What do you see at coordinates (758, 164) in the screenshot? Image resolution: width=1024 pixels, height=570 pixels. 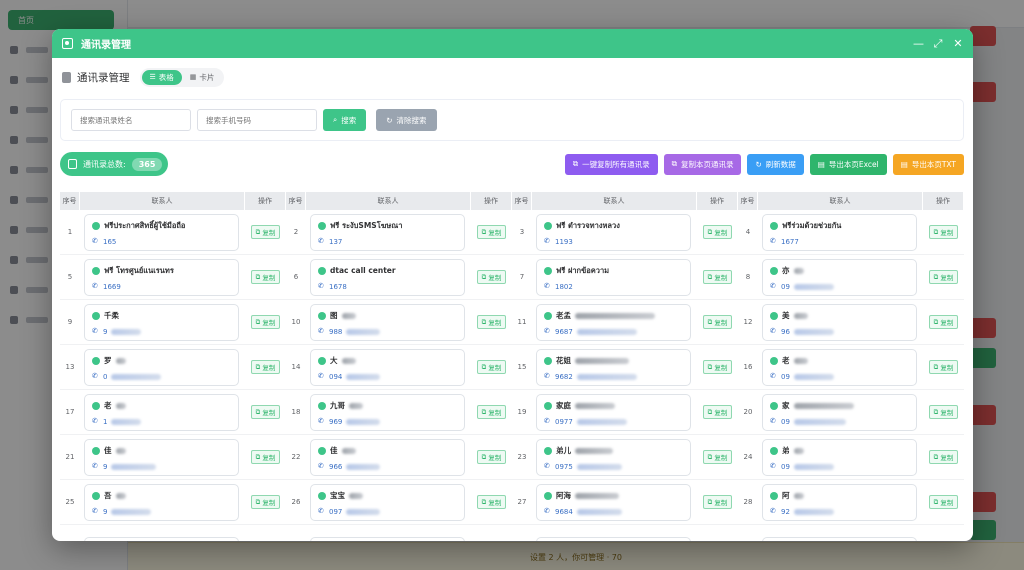 I see `refresh-icon: ↻` at bounding box center [758, 164].